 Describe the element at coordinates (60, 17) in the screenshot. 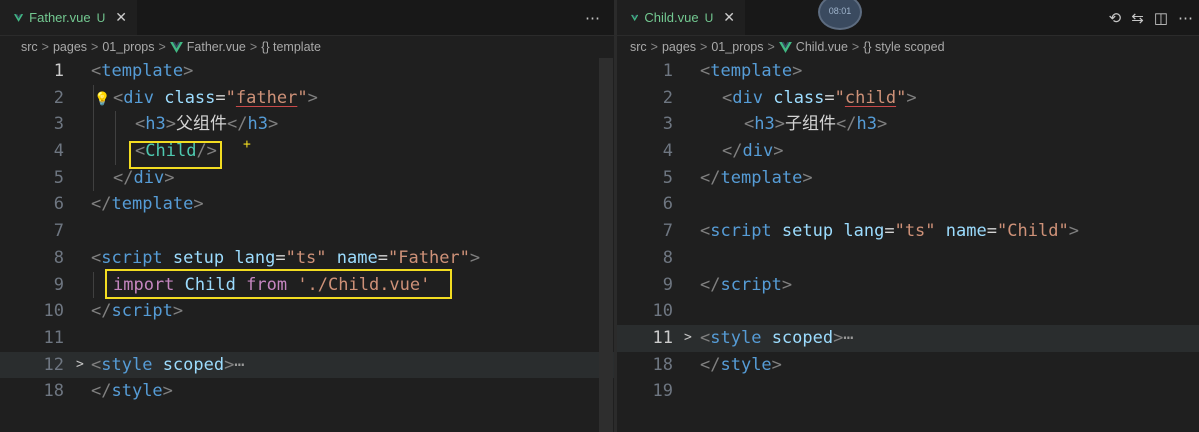

I see `tab-filename: Father.vue` at that location.